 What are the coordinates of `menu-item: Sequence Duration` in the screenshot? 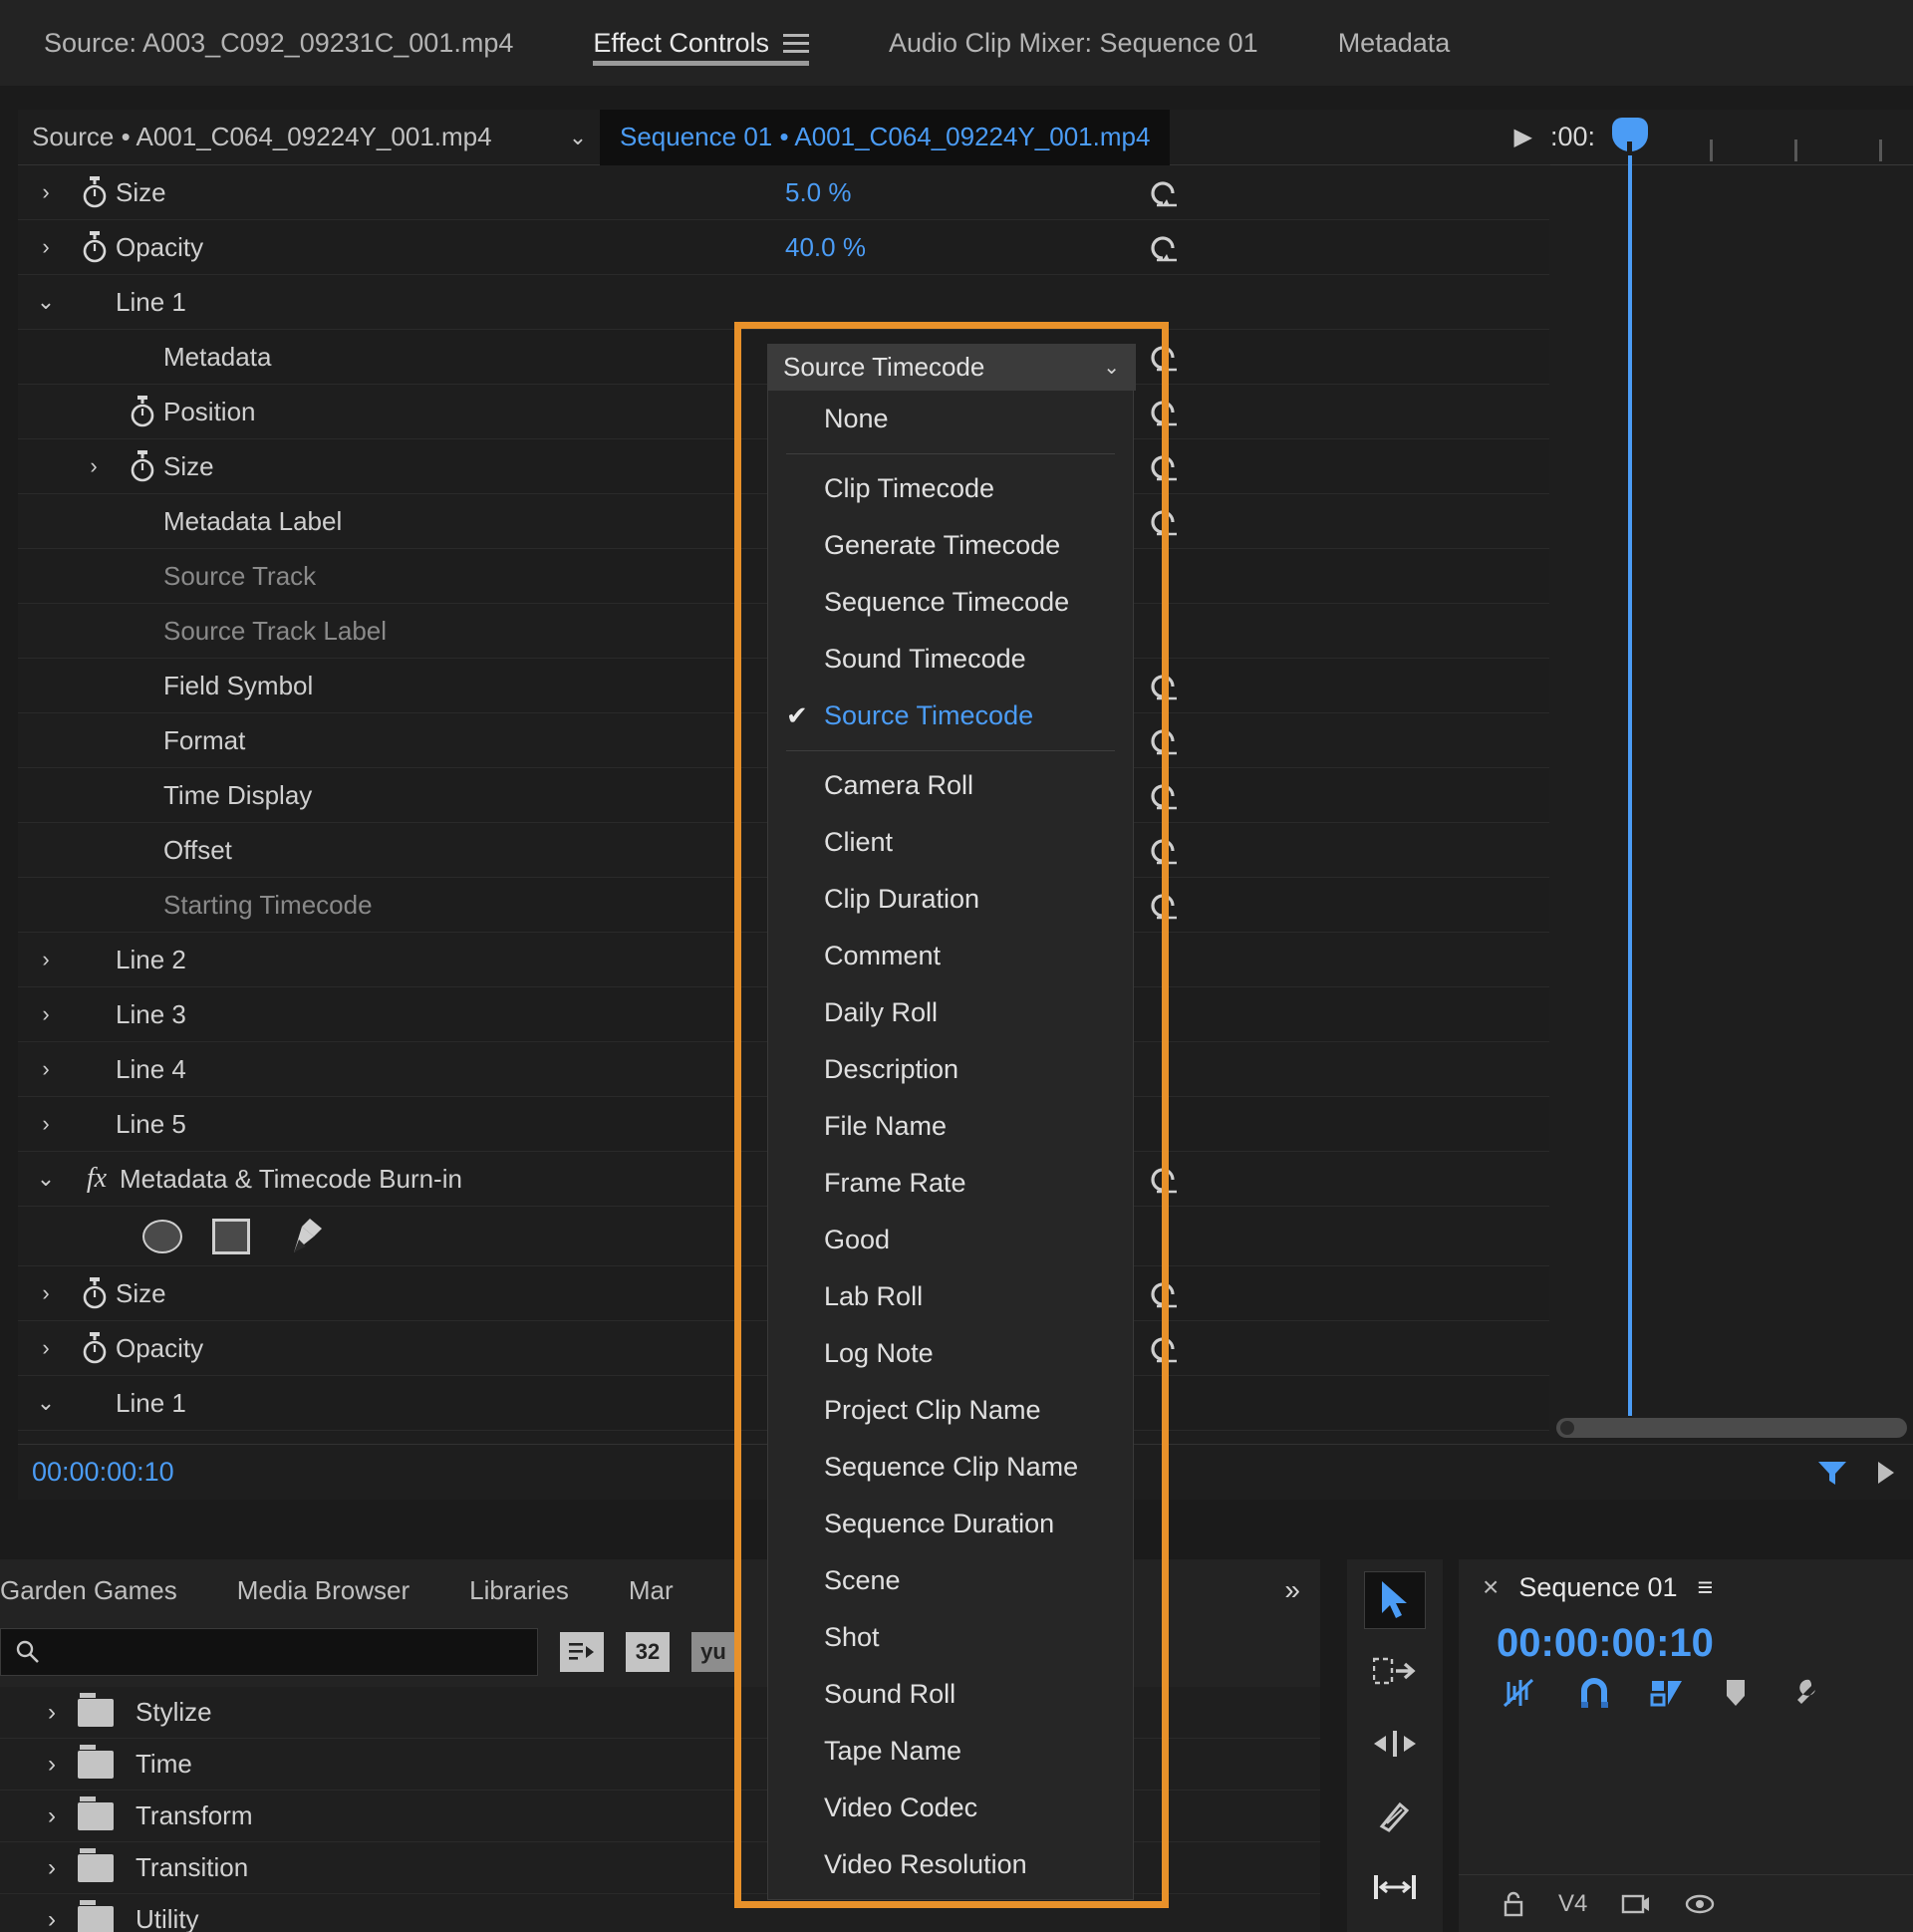 It's located at (950, 1524).